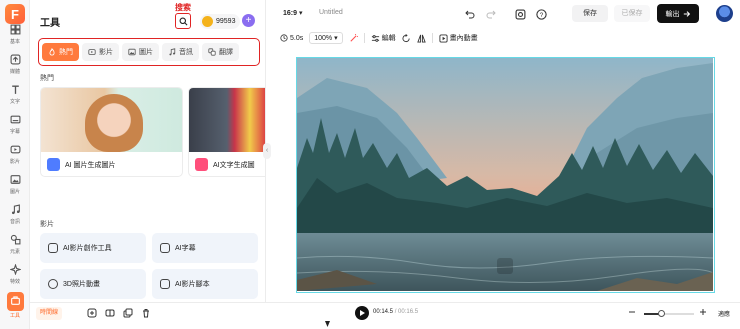 The image size is (740, 329). Describe the element at coordinates (227, 120) in the screenshot. I see `anime-thumbnail` at that location.